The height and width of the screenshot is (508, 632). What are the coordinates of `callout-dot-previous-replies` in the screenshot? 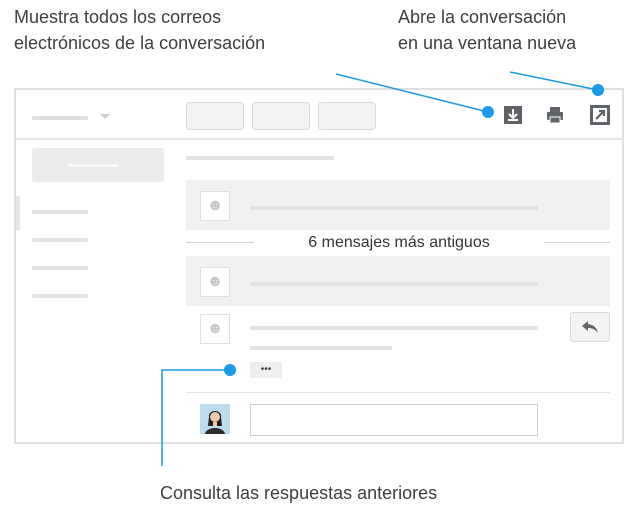 It's located at (230, 370).